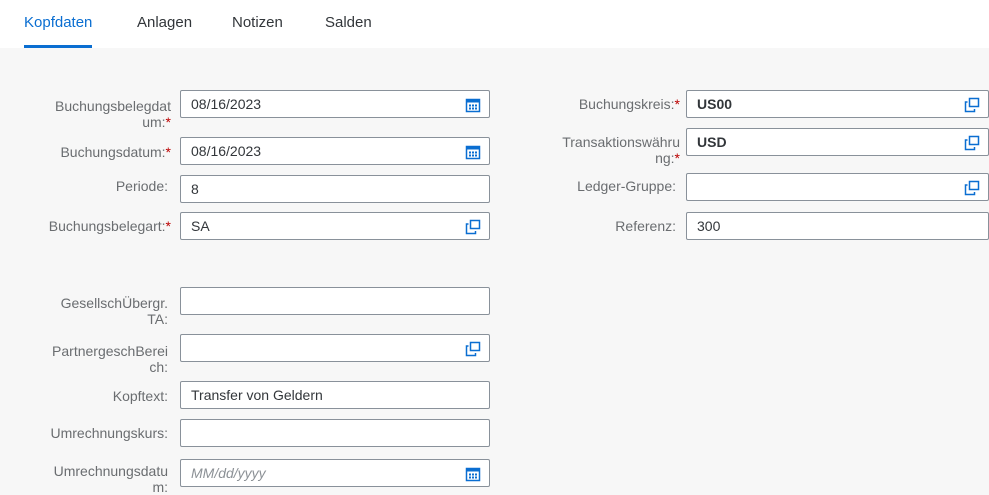 This screenshot has height=495, width=989. I want to click on buchungsbelegdatum-input: 08/16/2023, so click(335, 104).